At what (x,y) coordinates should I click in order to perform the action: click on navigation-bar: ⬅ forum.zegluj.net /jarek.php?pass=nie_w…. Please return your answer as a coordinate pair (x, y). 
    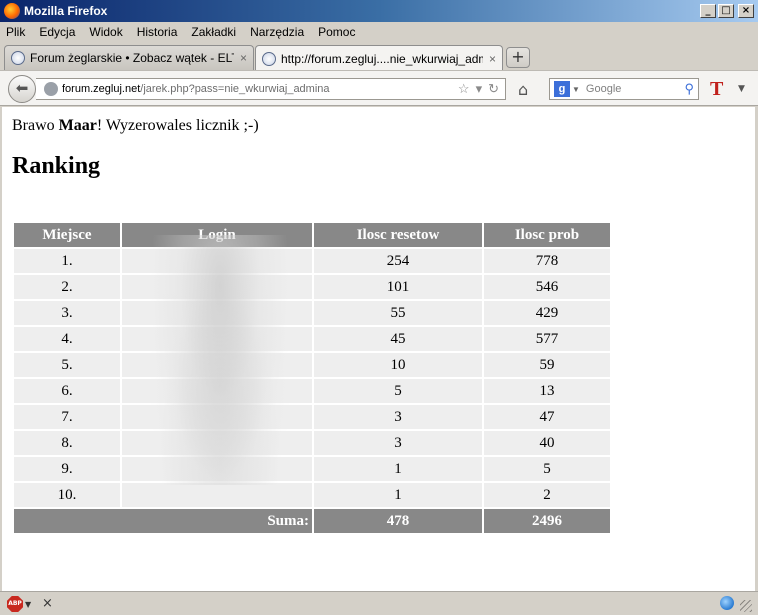
    Looking at the image, I should click on (379, 88).